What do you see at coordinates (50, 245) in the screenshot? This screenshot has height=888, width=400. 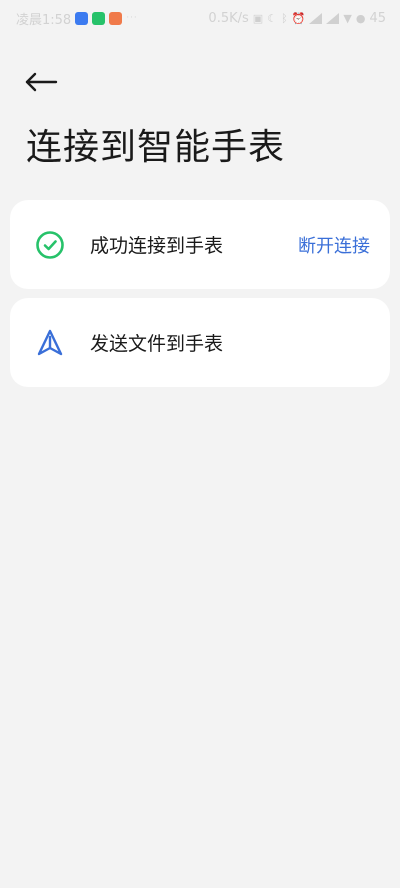 I see `check-circle-icon` at bounding box center [50, 245].